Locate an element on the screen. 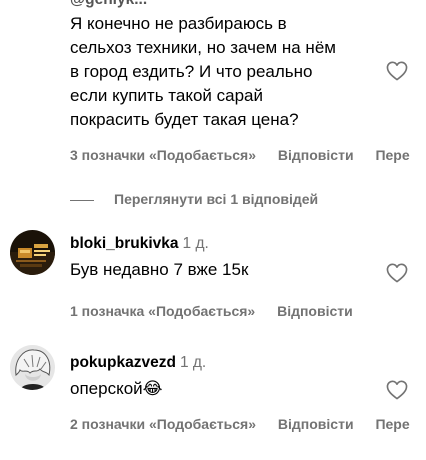  comment-text: оперской😂 is located at coordinates (116, 388).